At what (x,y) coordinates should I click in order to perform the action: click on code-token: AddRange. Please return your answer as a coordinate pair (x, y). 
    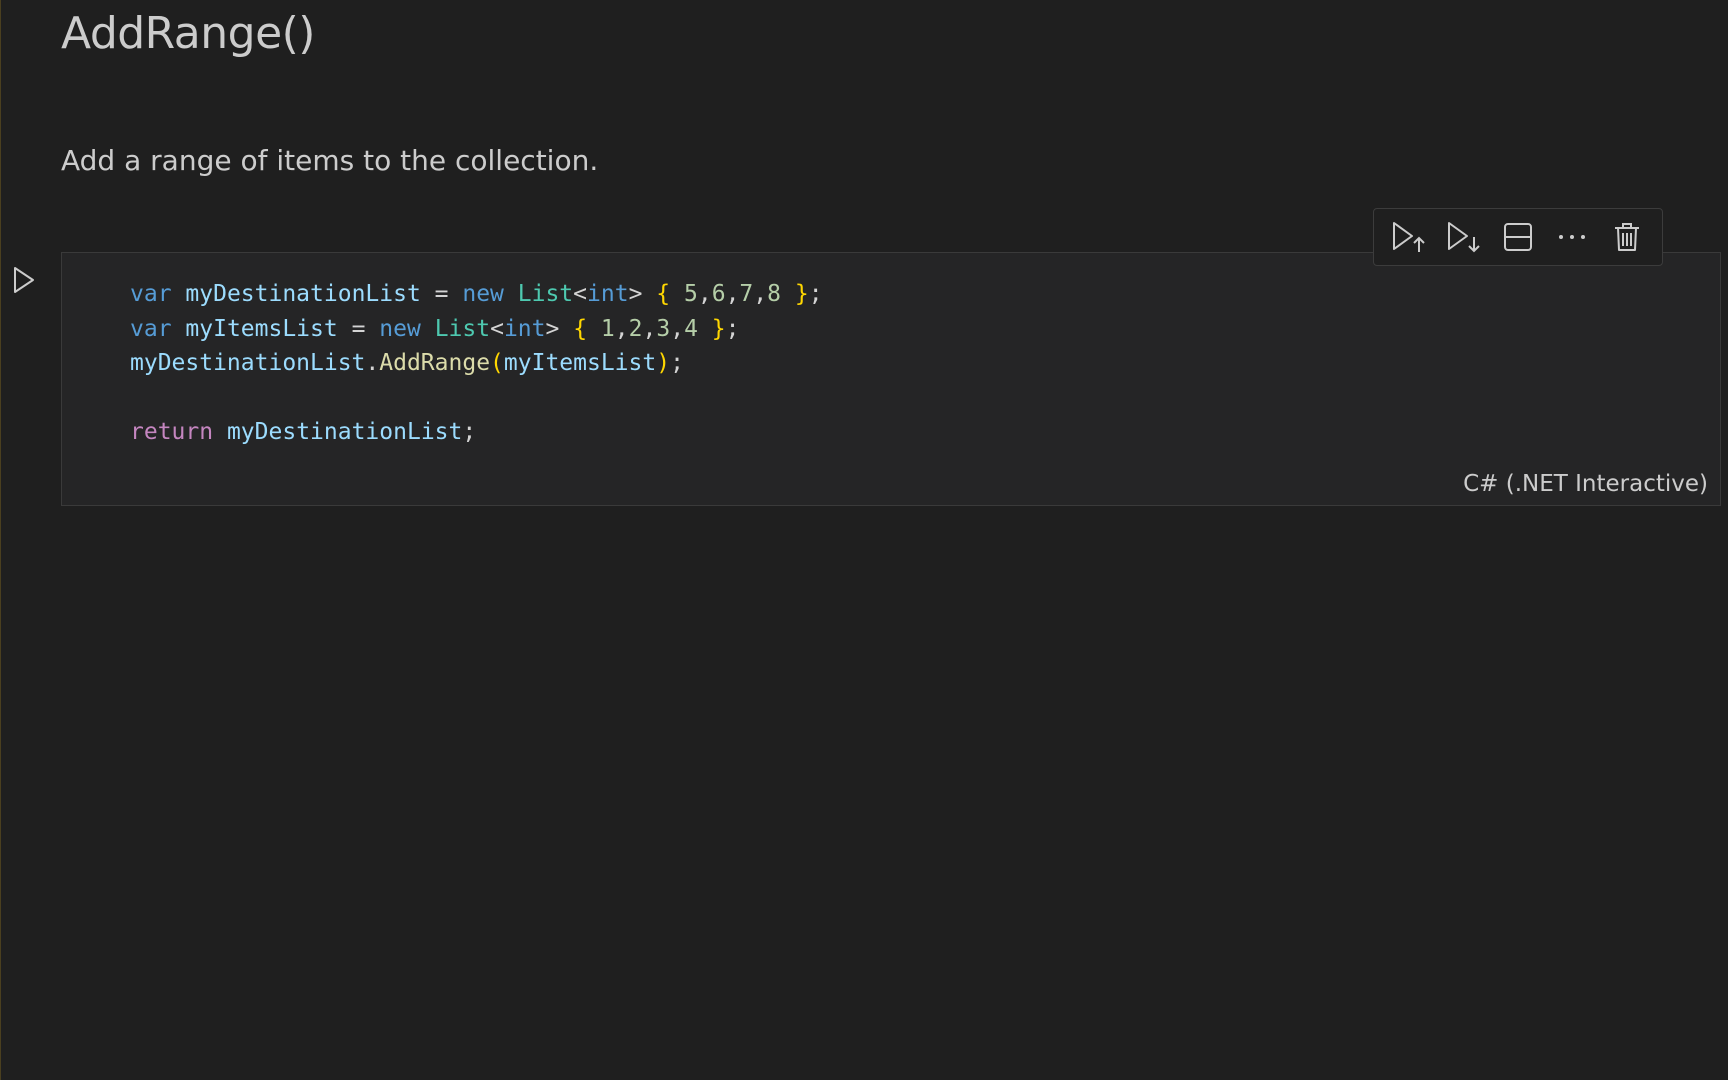
    Looking at the image, I should click on (435, 363).